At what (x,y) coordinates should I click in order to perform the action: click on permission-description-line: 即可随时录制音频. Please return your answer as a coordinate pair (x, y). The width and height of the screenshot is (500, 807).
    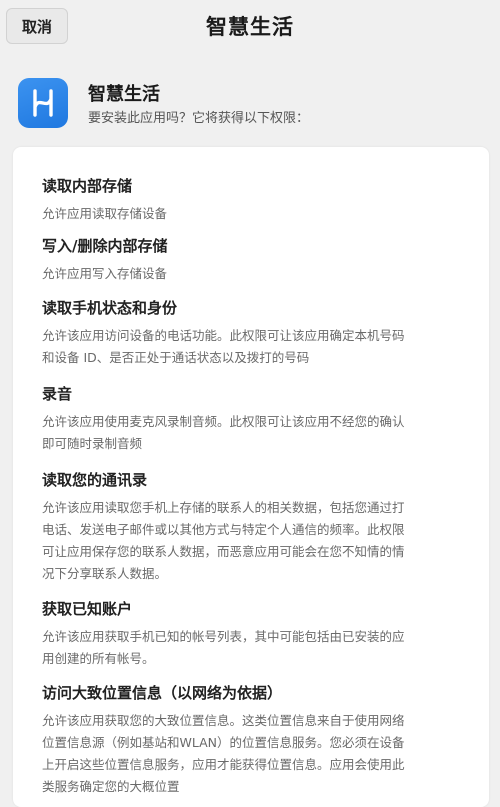
    Looking at the image, I should click on (92, 443).